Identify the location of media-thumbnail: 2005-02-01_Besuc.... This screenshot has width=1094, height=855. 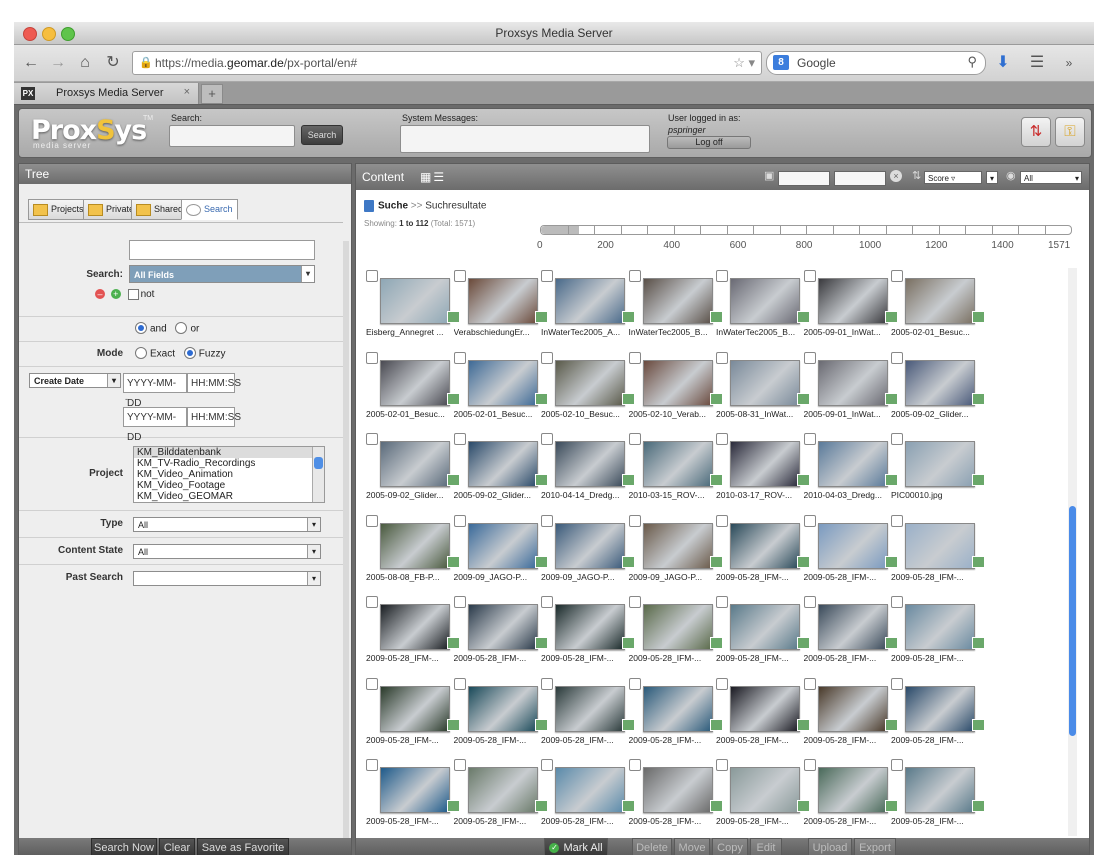
(500, 390).